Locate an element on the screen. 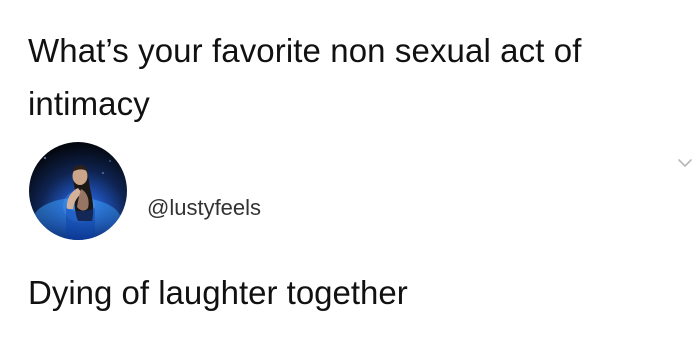 The width and height of the screenshot is (700, 359). reply-text: Dying of laughter together is located at coordinates (218, 292).